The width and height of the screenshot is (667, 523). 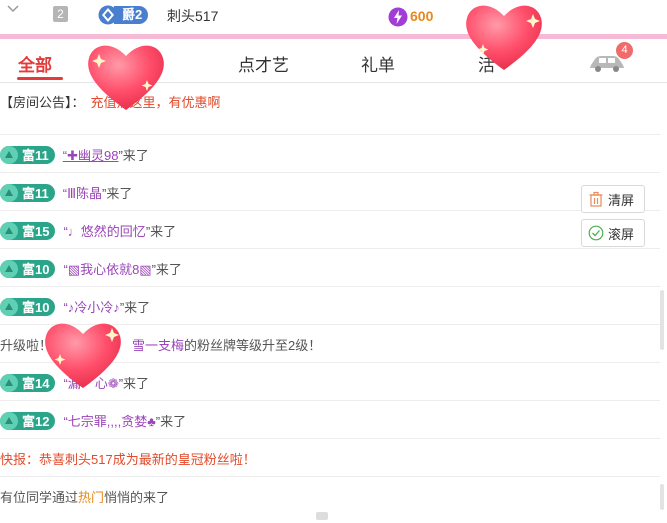 What do you see at coordinates (330, 191) in the screenshot?
I see `list-item: 富11 “Ⅲ陈晶 ”来了` at bounding box center [330, 191].